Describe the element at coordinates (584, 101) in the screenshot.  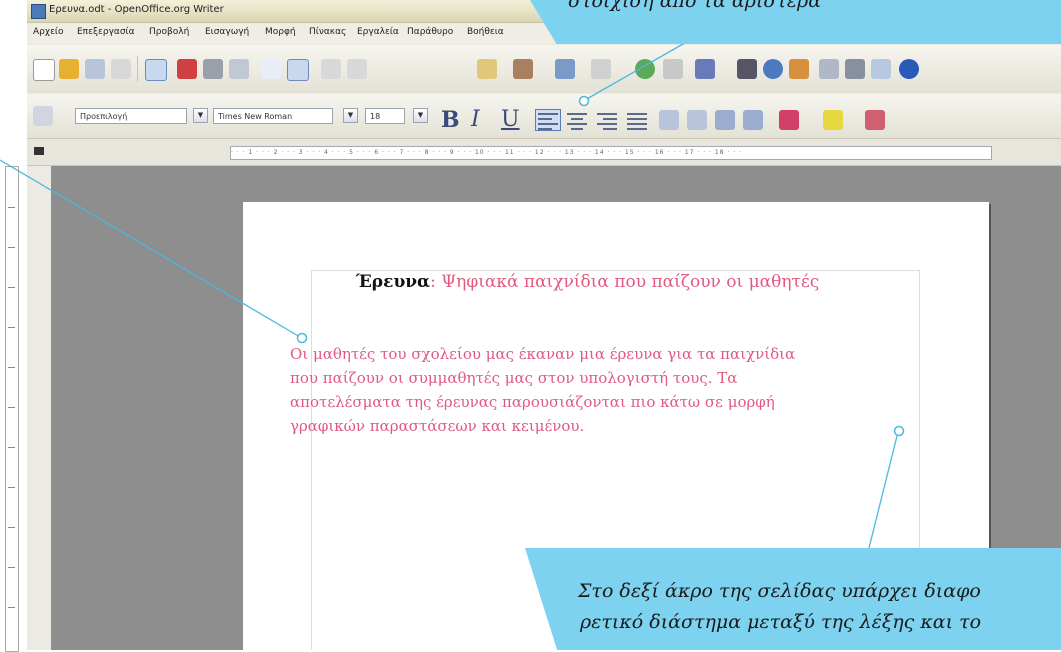
I see `top-pointer-dot` at that location.